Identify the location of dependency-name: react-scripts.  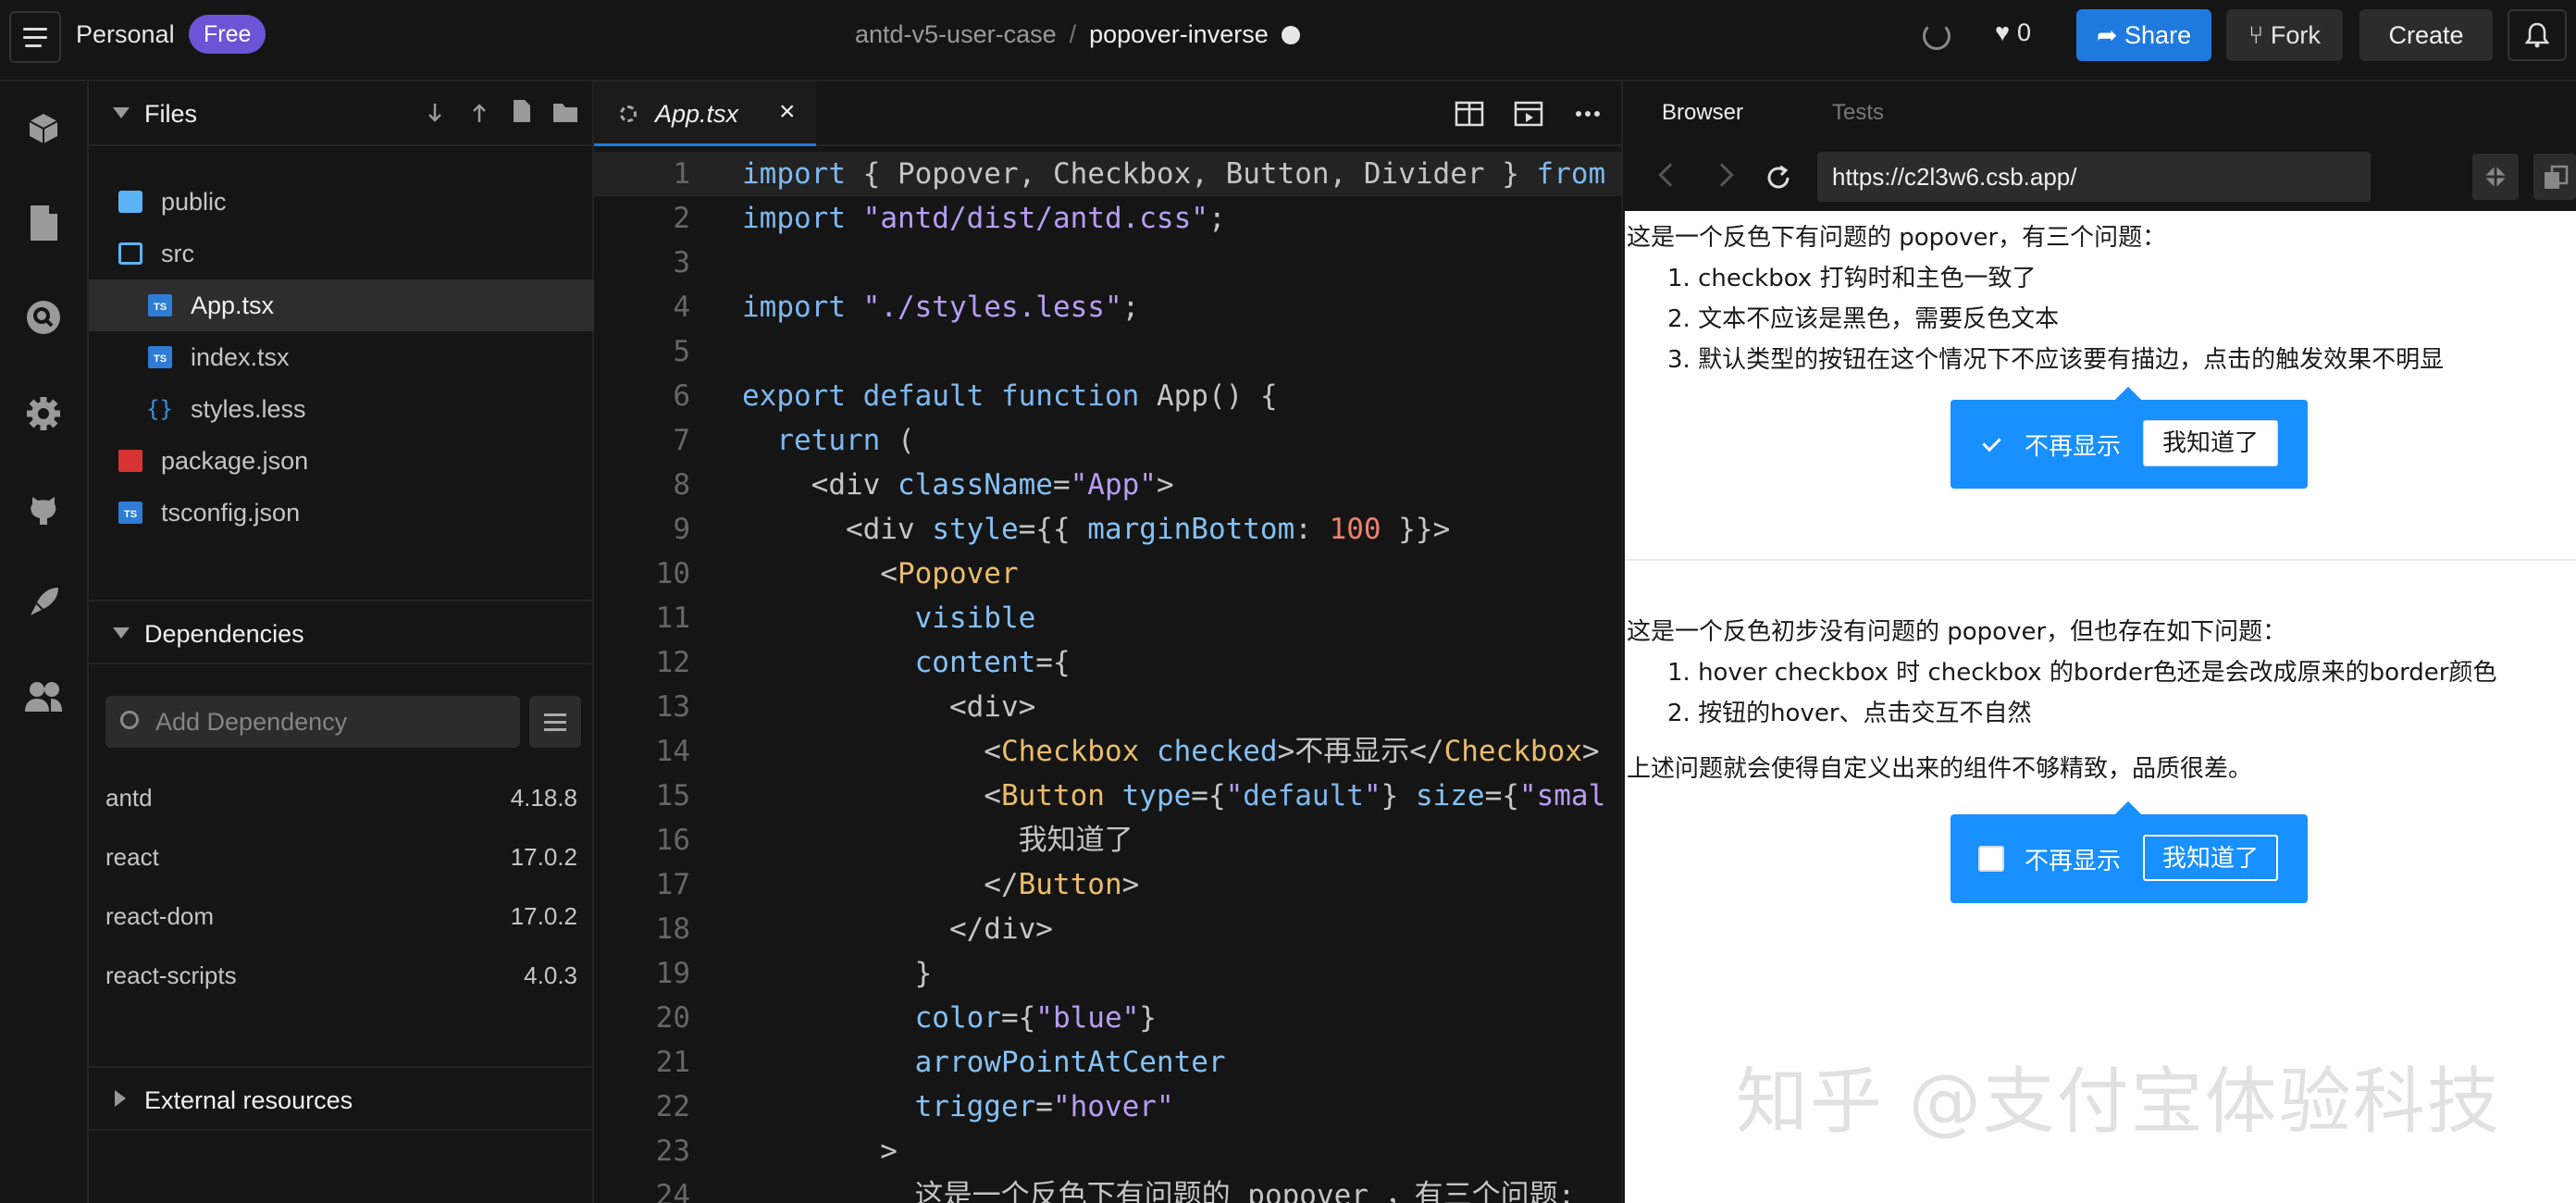
(171, 975).